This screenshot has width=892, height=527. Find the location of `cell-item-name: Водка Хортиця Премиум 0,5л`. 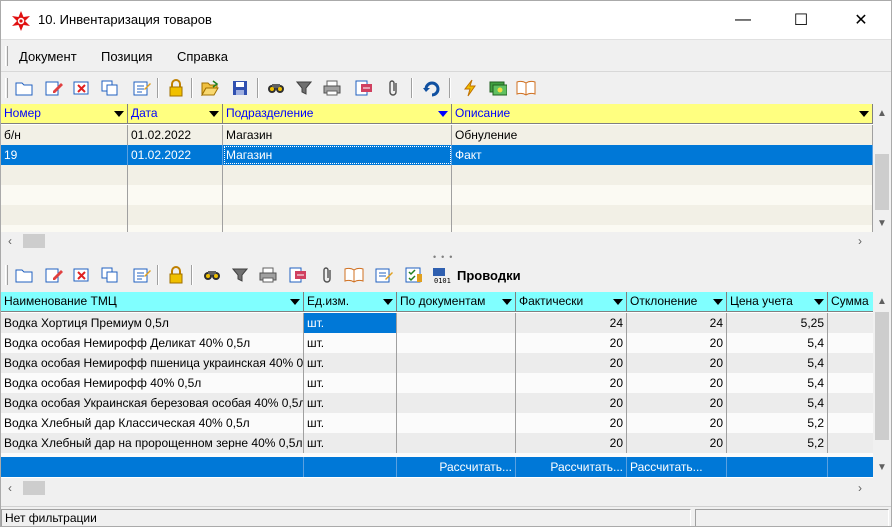

cell-item-name: Водка Хортиця Премиум 0,5л is located at coordinates (152, 323).